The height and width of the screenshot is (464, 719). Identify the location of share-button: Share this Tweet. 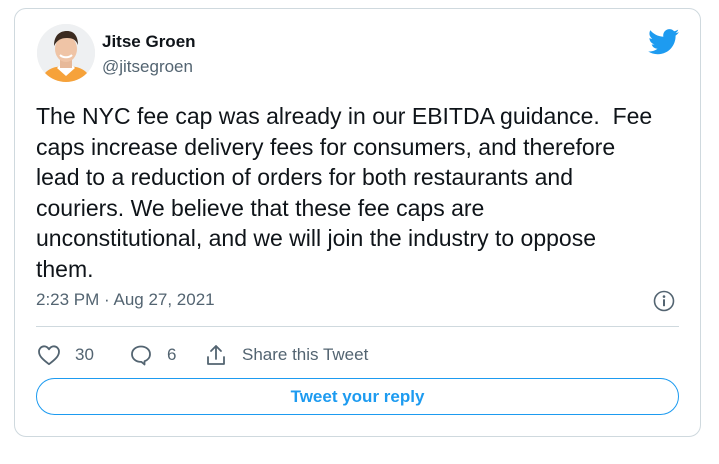
(286, 355).